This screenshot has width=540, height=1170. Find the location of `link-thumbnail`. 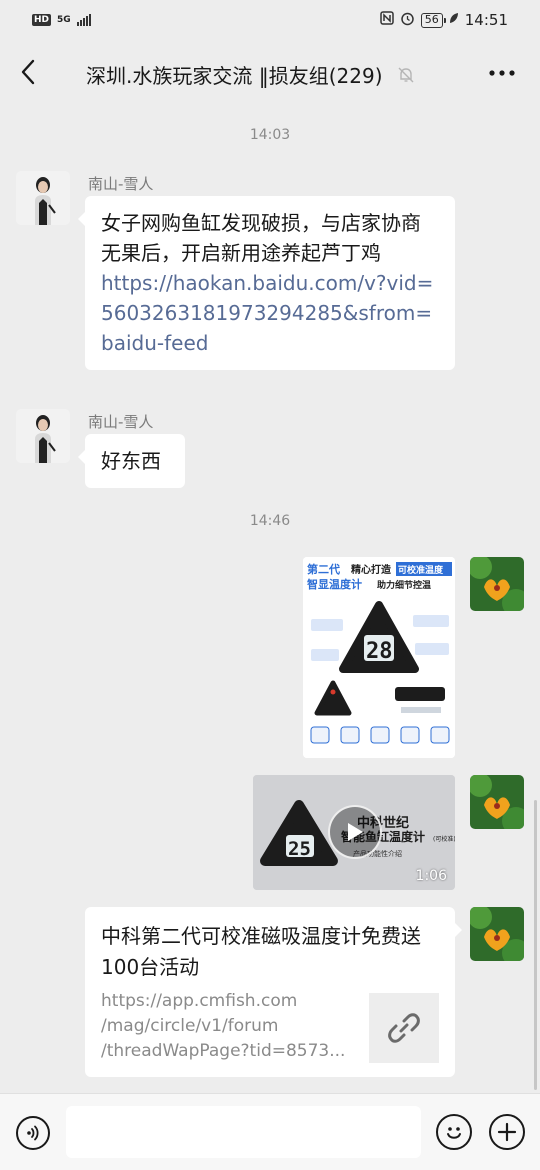

link-thumbnail is located at coordinates (404, 1028).